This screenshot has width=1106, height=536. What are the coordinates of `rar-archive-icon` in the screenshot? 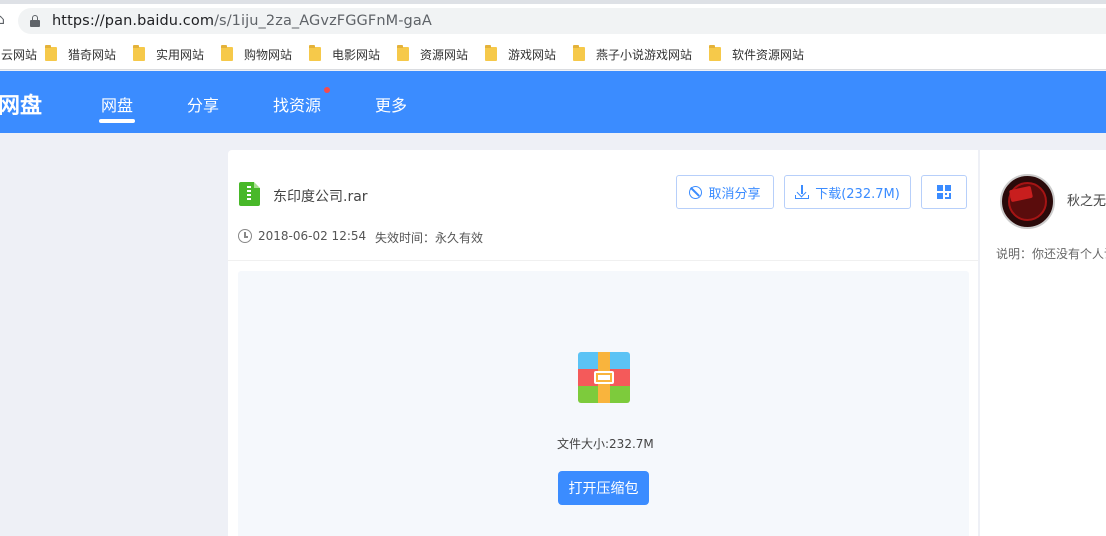 It's located at (604, 377).